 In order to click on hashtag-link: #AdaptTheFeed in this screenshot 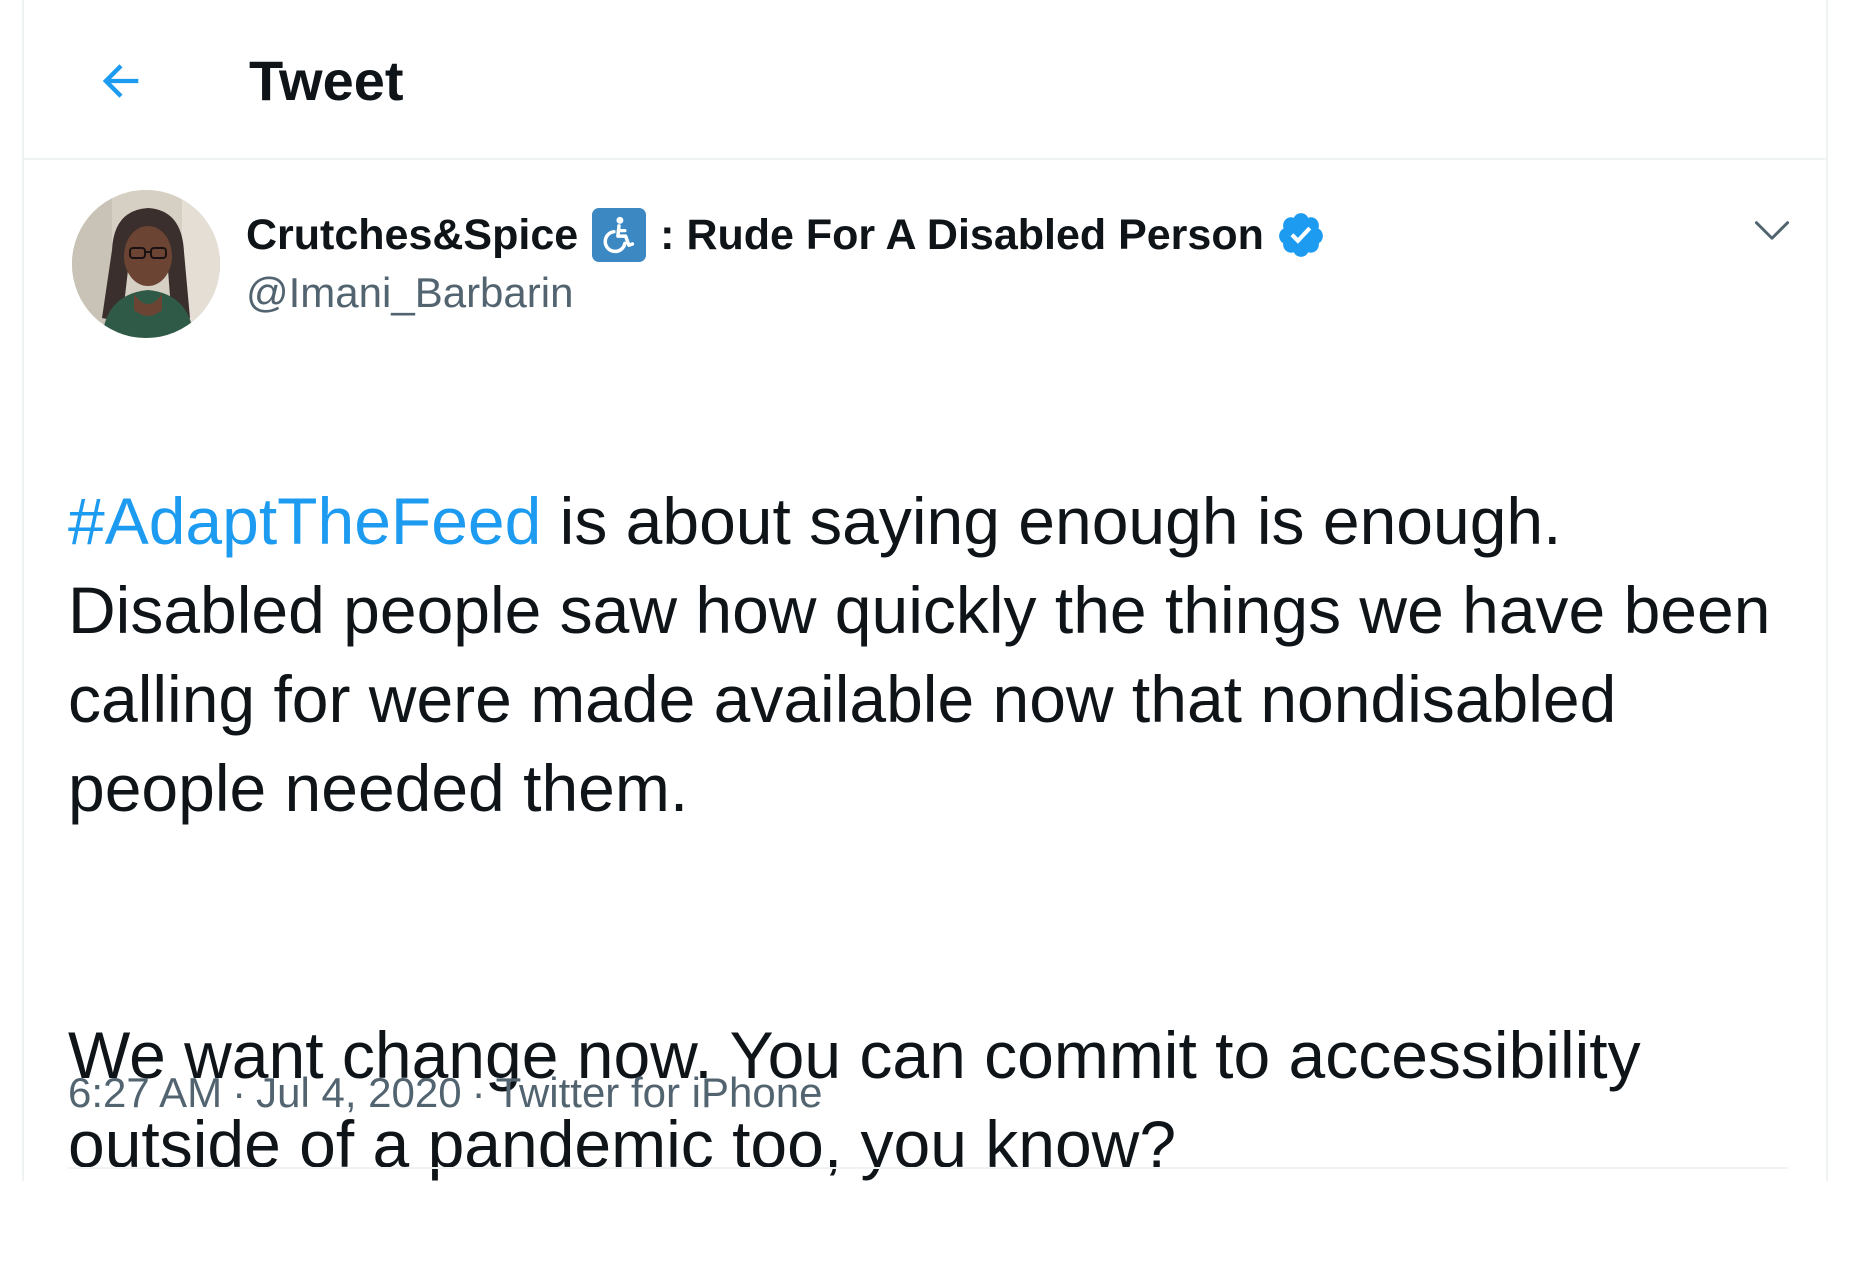, I will do `click(304, 521)`.